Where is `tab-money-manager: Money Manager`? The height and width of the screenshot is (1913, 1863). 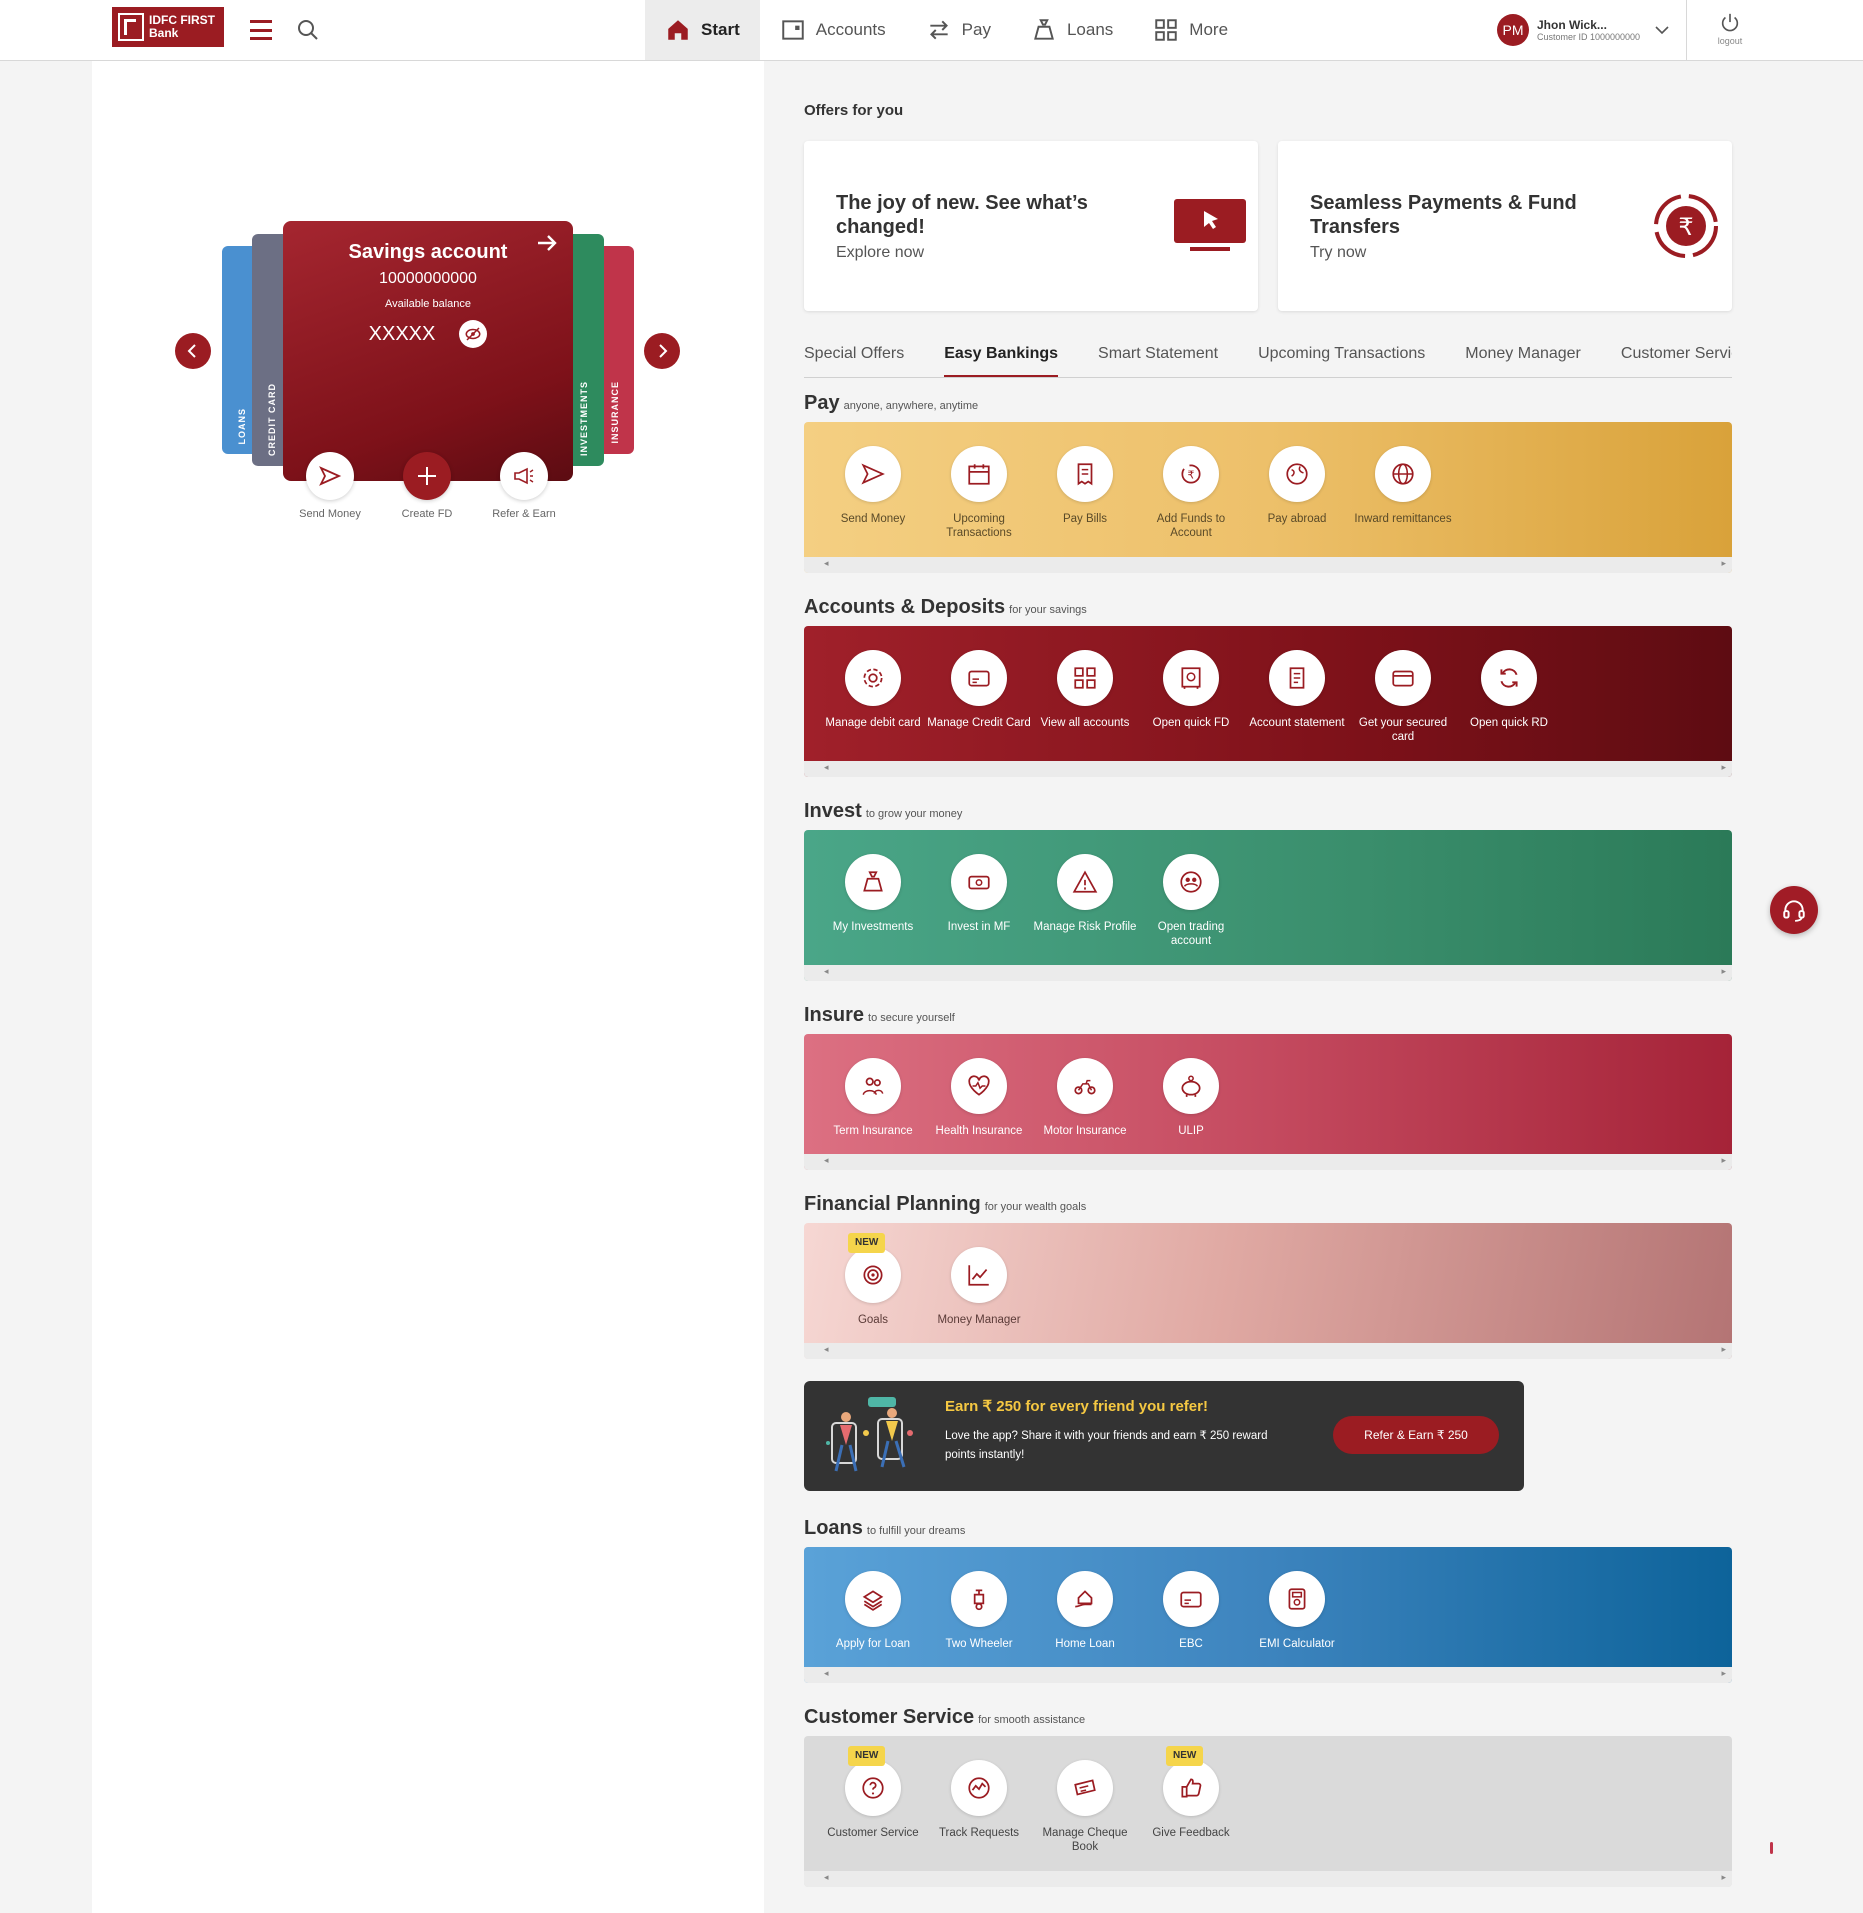 tab-money-manager: Money Manager is located at coordinates (1523, 359).